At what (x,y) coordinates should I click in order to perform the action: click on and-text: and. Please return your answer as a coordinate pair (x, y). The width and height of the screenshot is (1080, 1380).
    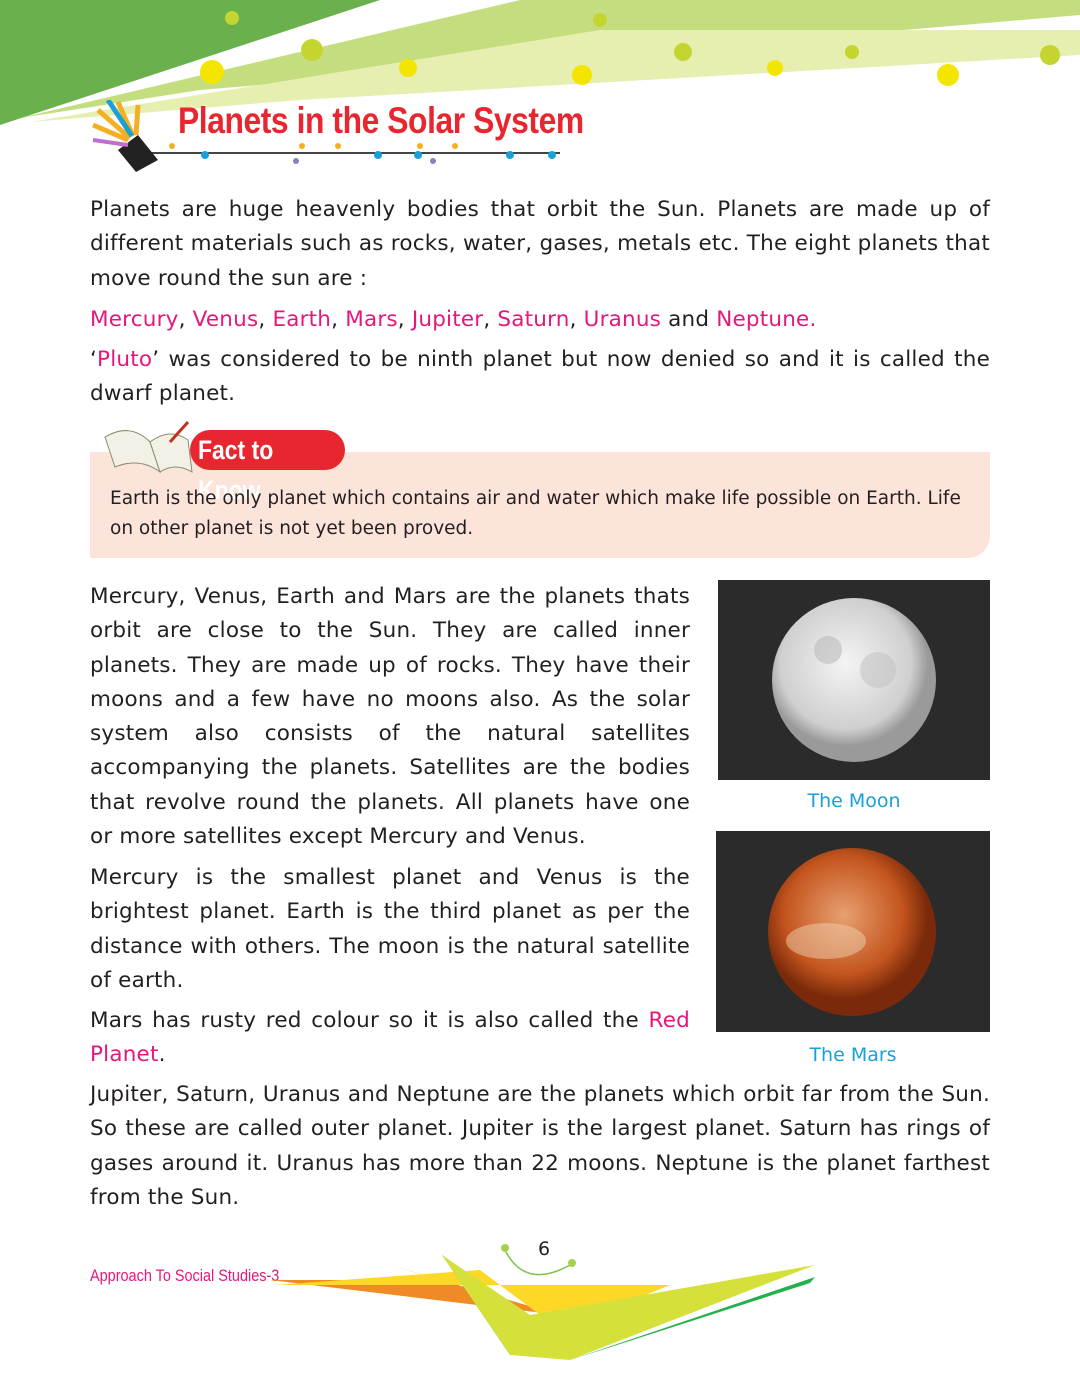
    Looking at the image, I should click on (689, 319).